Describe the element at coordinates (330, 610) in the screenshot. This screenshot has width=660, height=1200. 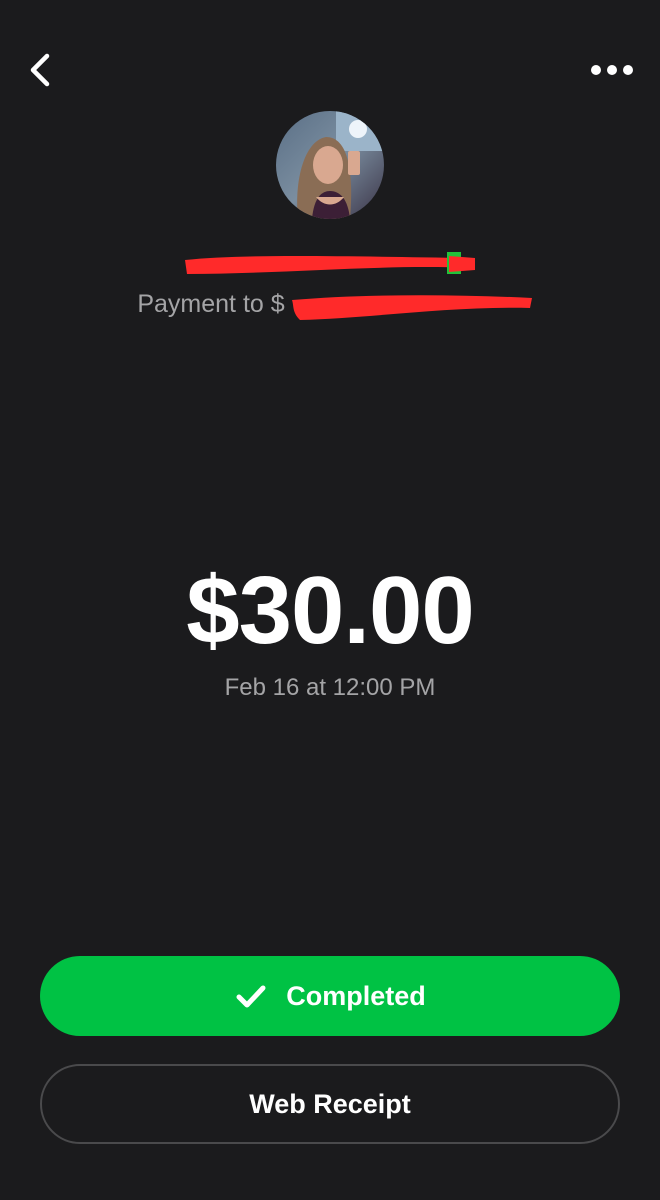
I see `payment-amount: $30.00` at that location.